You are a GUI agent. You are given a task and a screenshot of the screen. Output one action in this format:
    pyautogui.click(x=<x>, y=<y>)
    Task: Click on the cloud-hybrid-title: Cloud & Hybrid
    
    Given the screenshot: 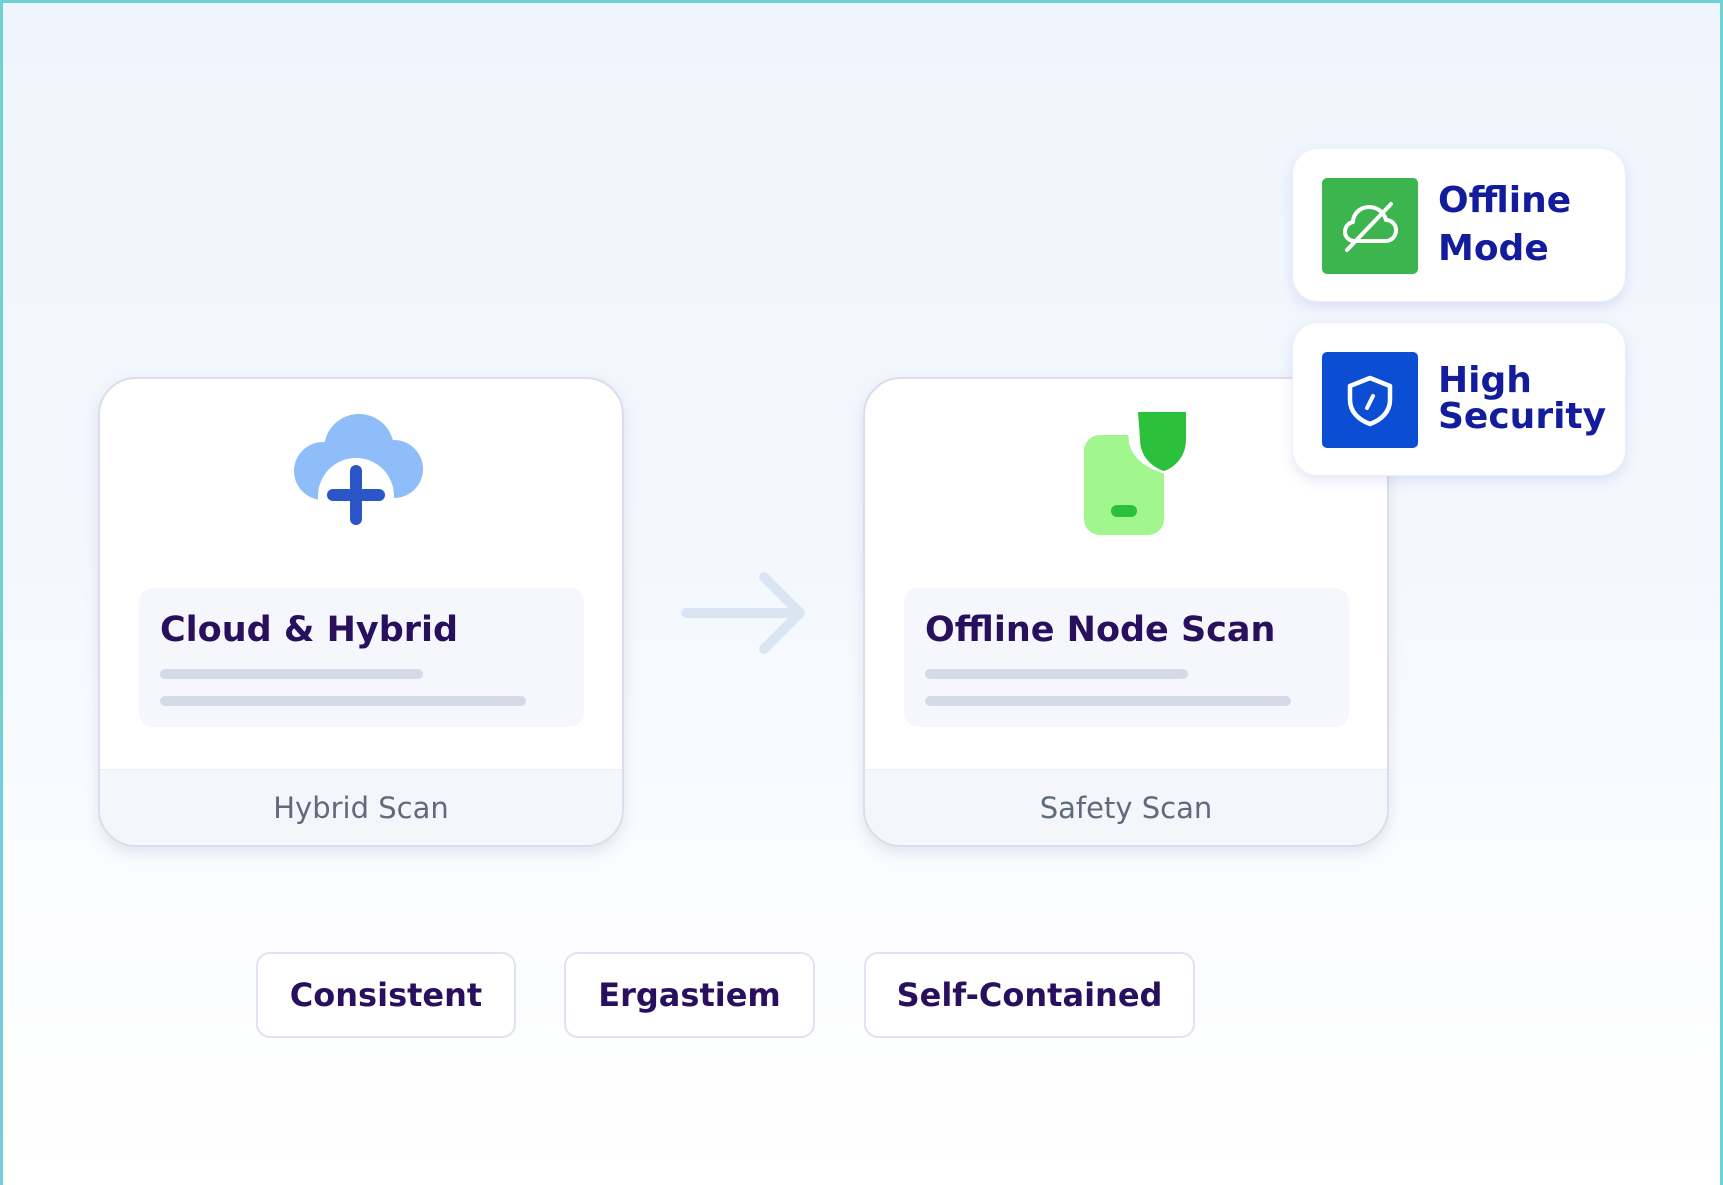 What is the action you would take?
    pyautogui.click(x=309, y=630)
    